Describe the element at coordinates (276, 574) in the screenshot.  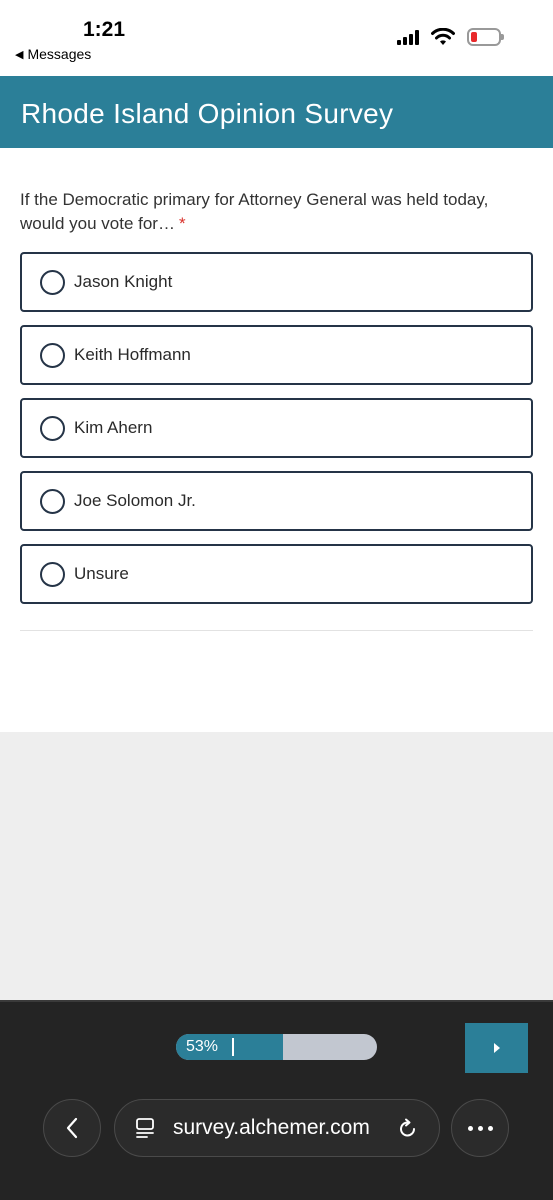
I see `option-unsure: Unsure` at that location.